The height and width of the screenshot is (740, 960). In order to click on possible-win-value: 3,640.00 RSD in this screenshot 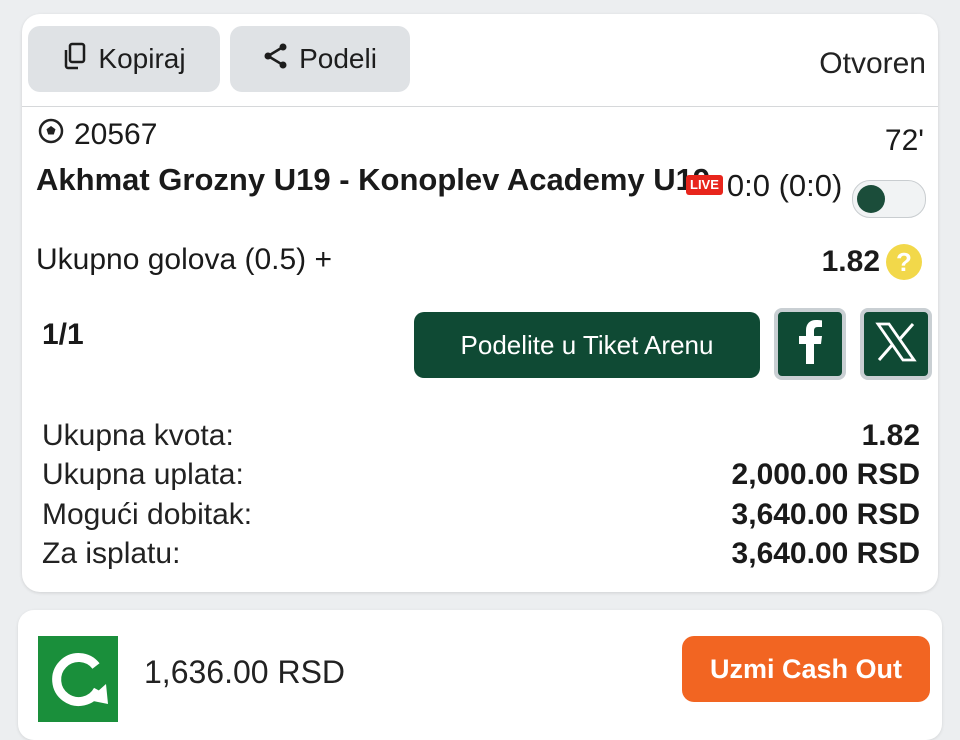, I will do `click(825, 514)`.